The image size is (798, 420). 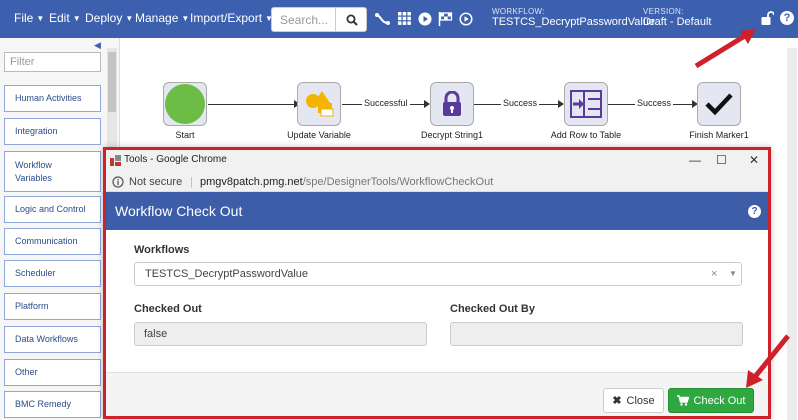 What do you see at coordinates (115, 160) in the screenshot?
I see `app-icon` at bounding box center [115, 160].